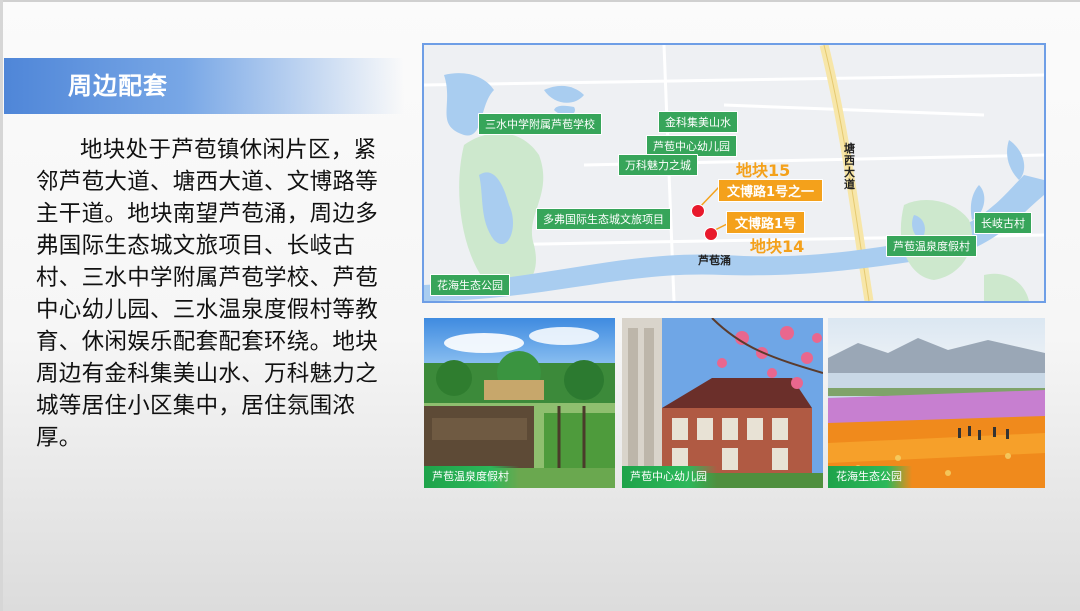 Image resolution: width=1080 pixels, height=611 pixels. Describe the element at coordinates (777, 246) in the screenshot. I see `parcel-14-name: 地块14` at that location.